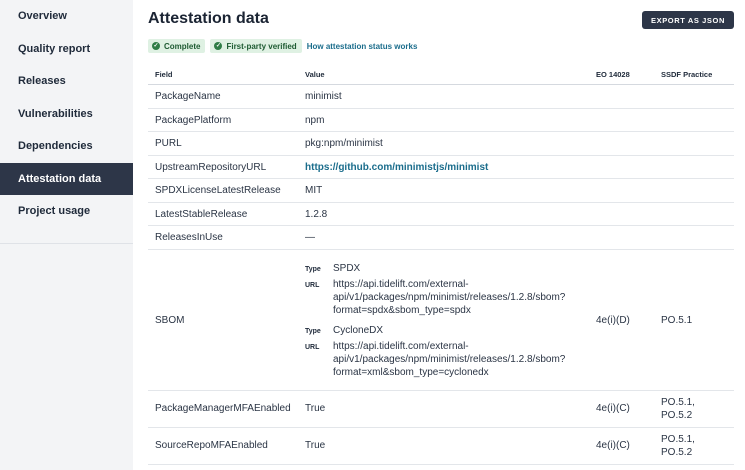 Image resolution: width=745 pixels, height=470 pixels. Describe the element at coordinates (208, 18) in the screenshot. I see `page-title: Attestation data` at that location.